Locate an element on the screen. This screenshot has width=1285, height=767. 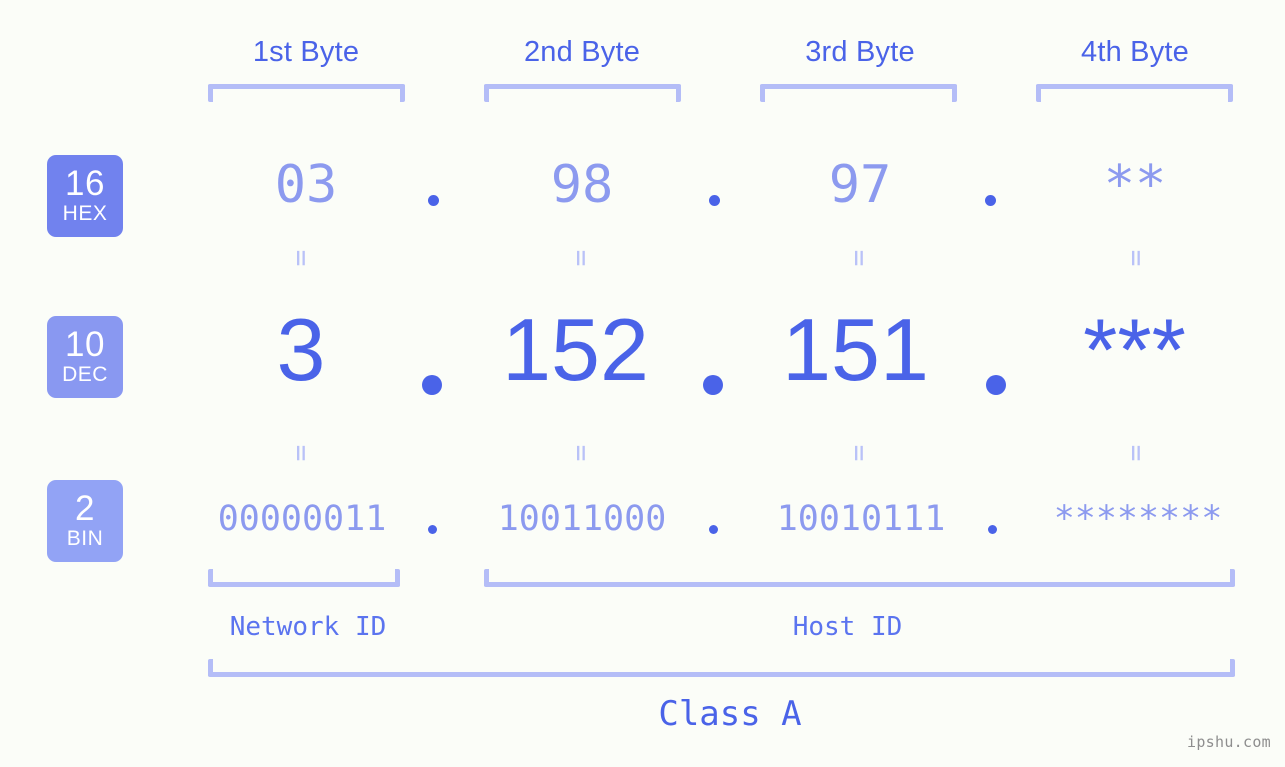
class-label: Class A is located at coordinates (730, 714).